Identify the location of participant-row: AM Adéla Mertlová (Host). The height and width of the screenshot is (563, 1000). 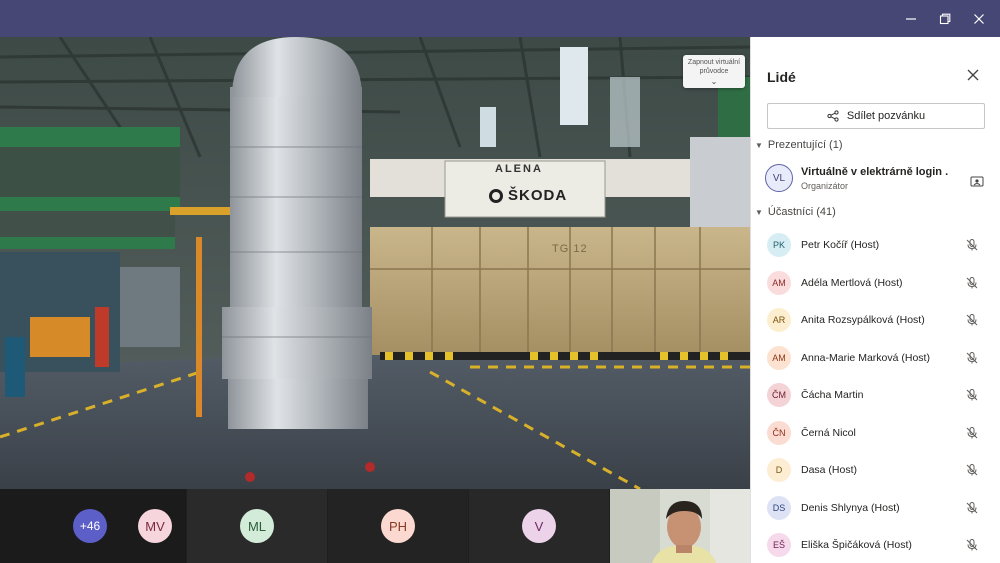
(875, 283).